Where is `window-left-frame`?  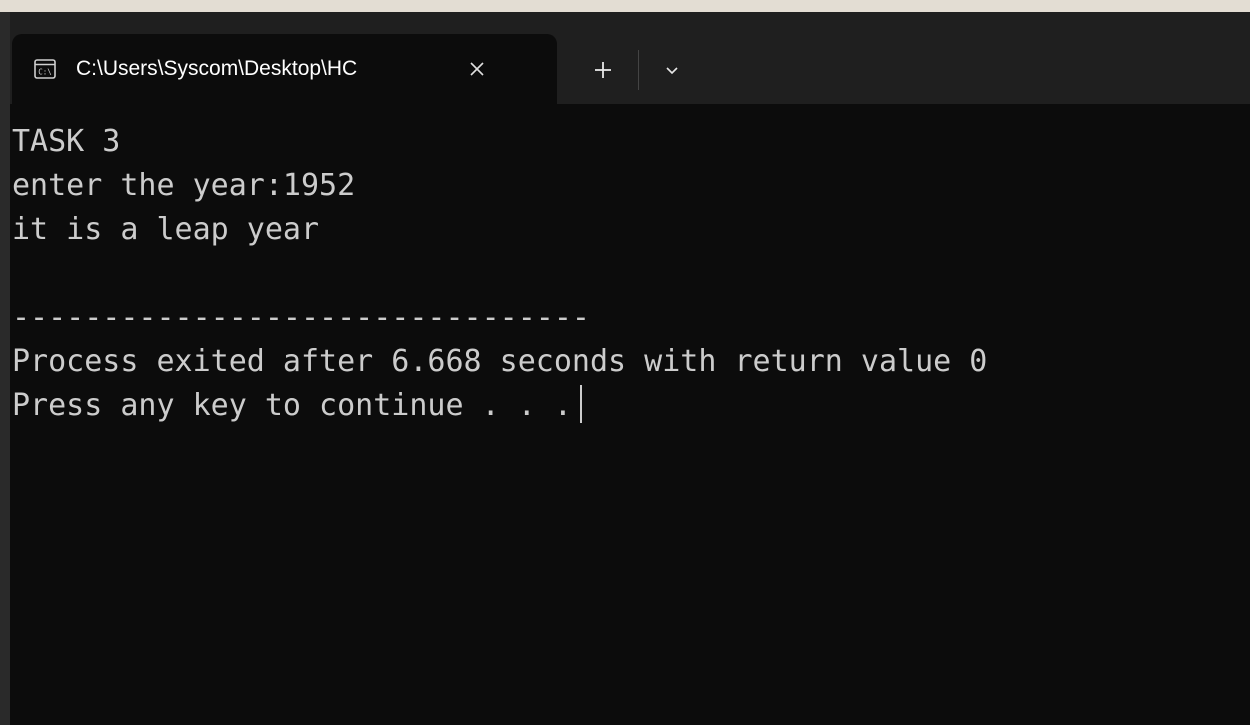 window-left-frame is located at coordinates (5, 368).